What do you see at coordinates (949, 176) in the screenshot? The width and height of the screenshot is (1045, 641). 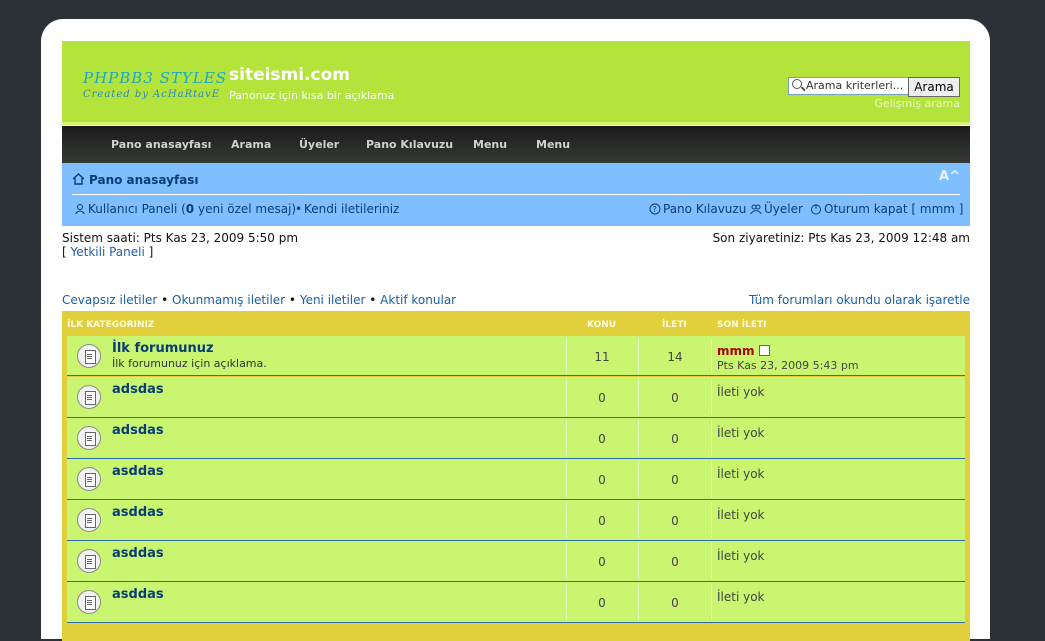 I see `font-resize-icon: A^` at bounding box center [949, 176].